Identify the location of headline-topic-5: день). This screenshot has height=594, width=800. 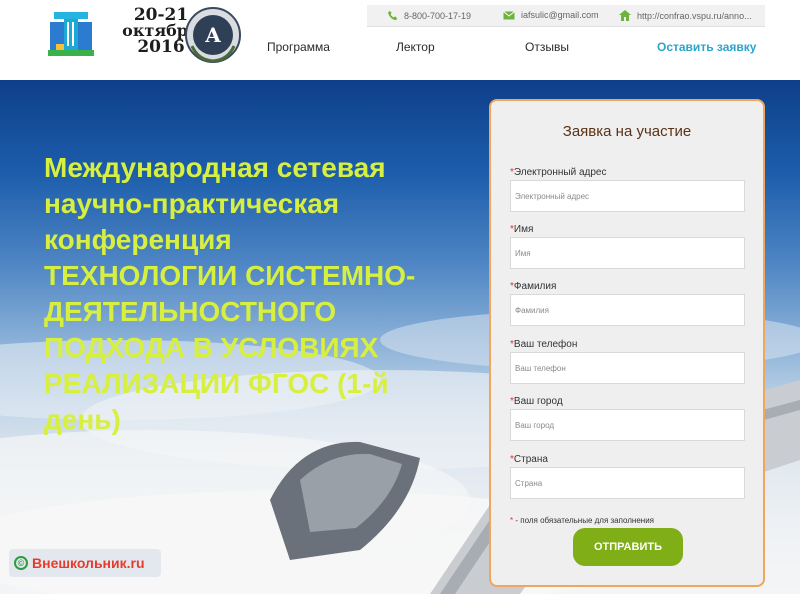
(82, 419).